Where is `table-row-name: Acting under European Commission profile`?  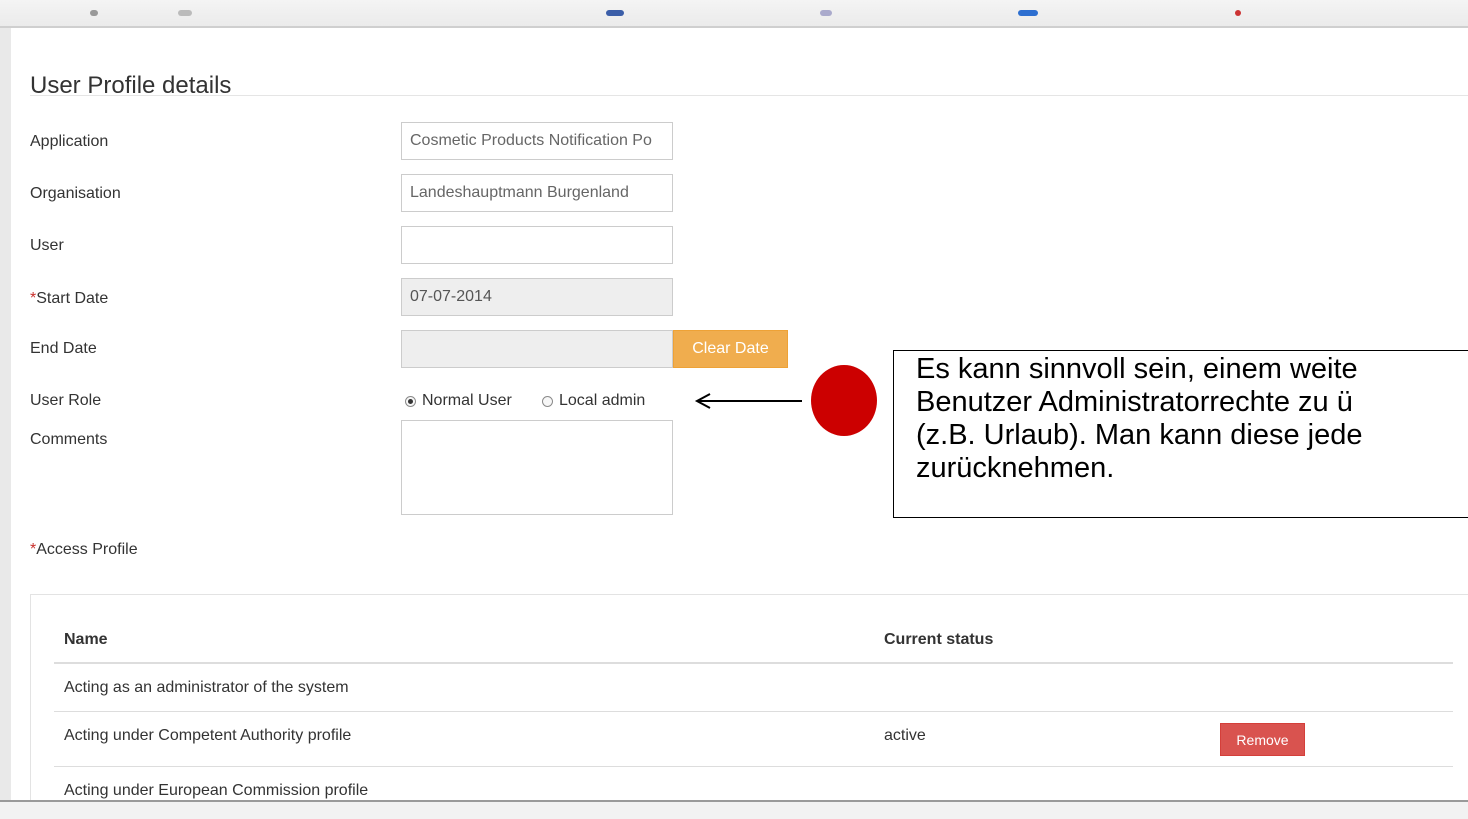 table-row-name: Acting under European Commission profile is located at coordinates (216, 790).